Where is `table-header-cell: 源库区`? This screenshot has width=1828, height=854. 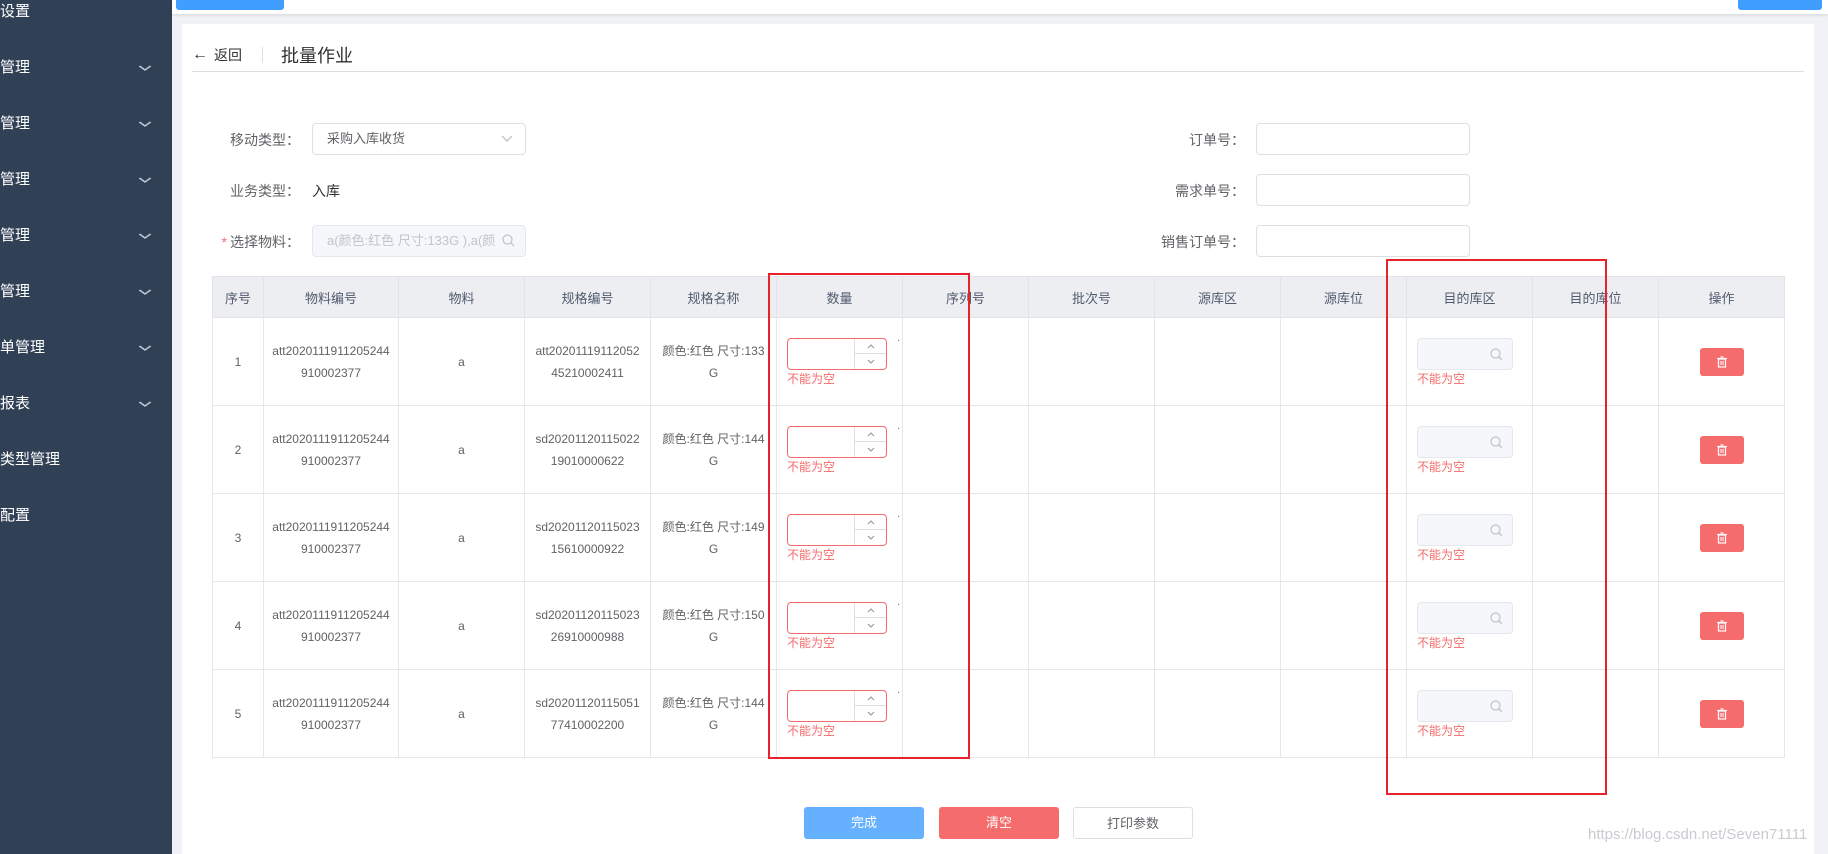 table-header-cell: 源库区 is located at coordinates (1217, 297).